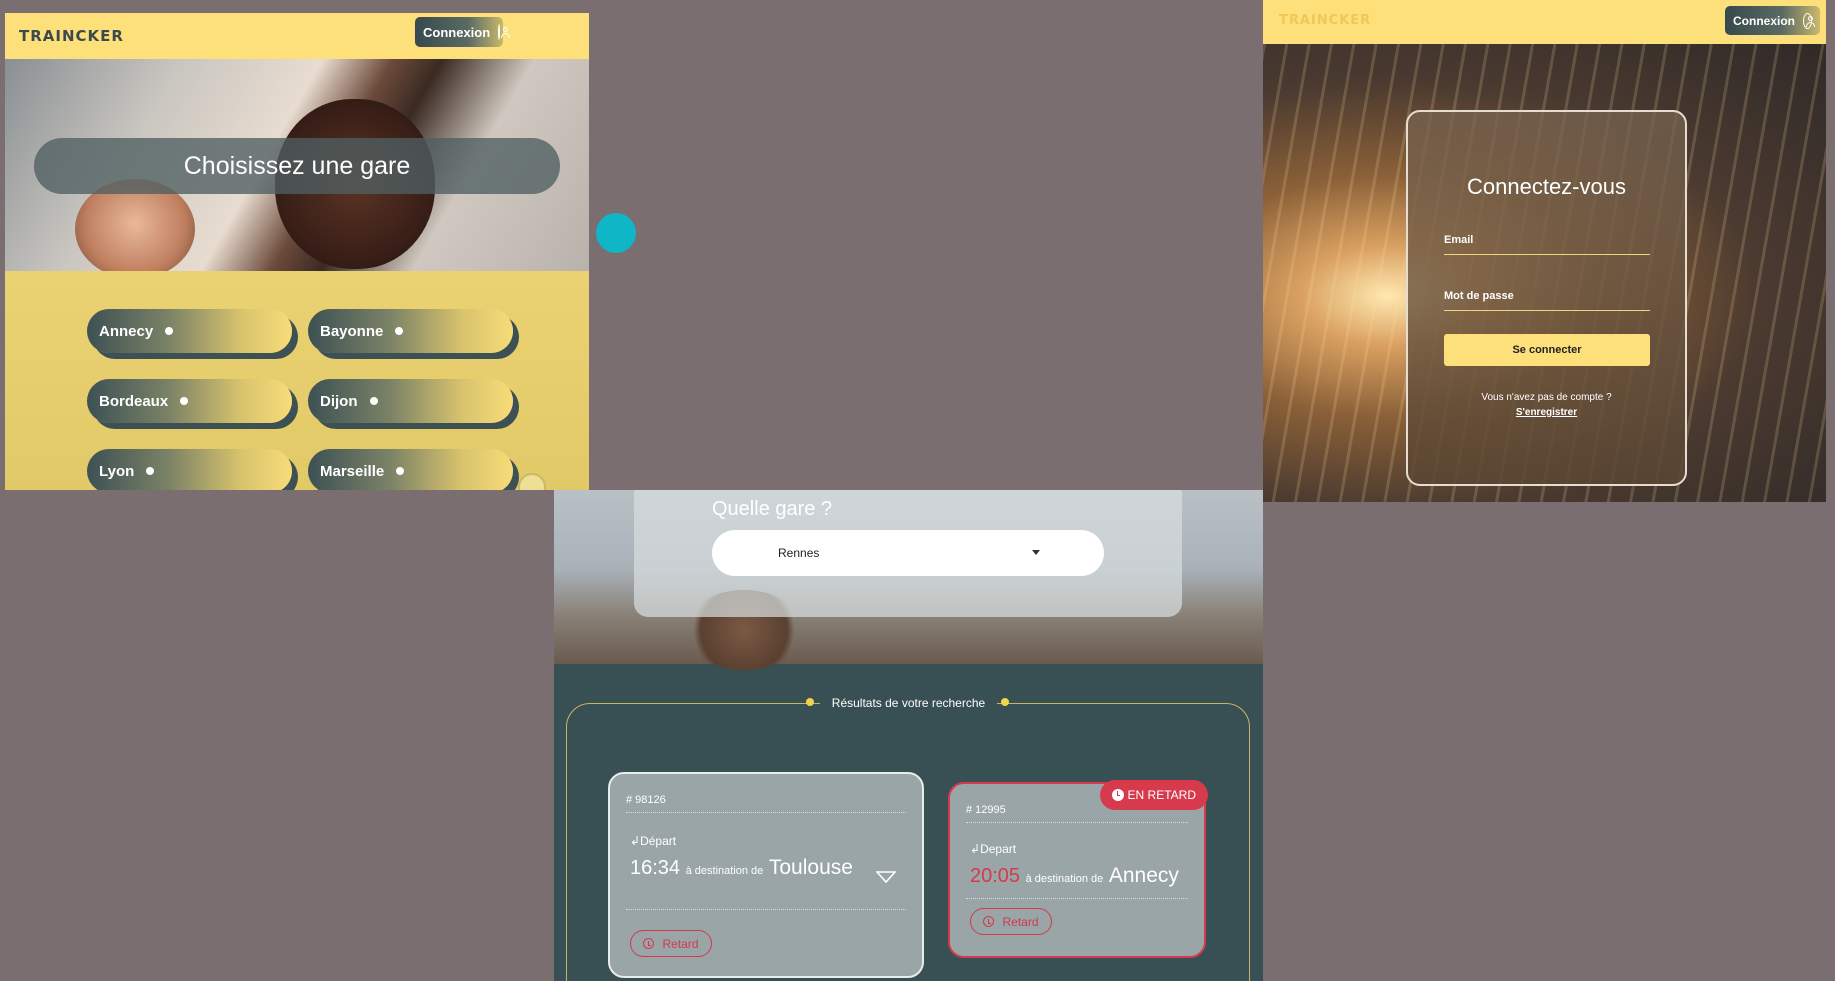  Describe the element at coordinates (995, 876) in the screenshot. I see `departure-time: 20:05` at that location.